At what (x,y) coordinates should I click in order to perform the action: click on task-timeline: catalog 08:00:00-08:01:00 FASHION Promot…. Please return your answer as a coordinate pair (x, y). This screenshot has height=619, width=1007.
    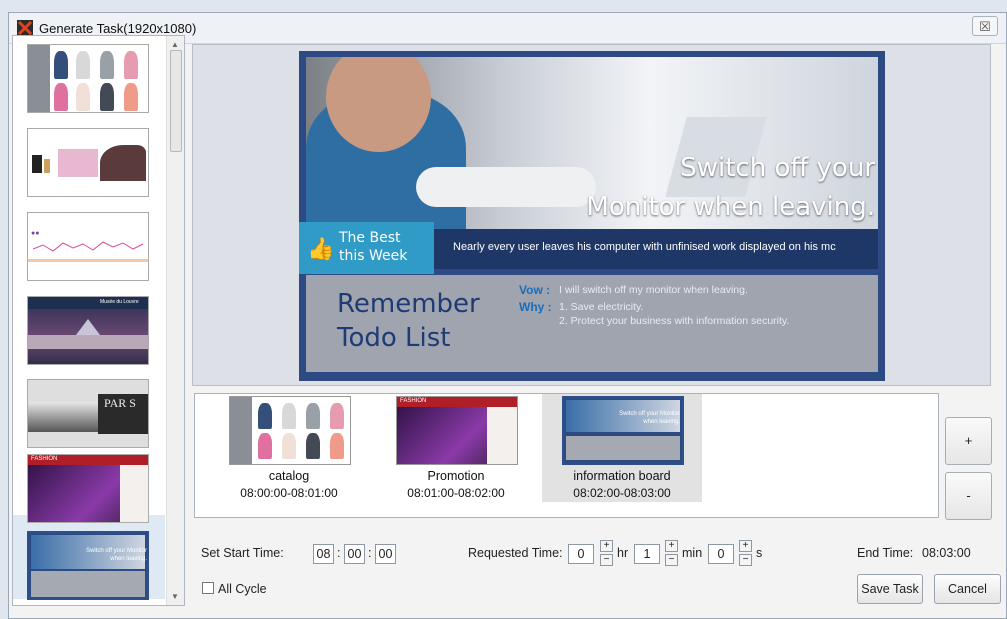
    Looking at the image, I should click on (566, 455).